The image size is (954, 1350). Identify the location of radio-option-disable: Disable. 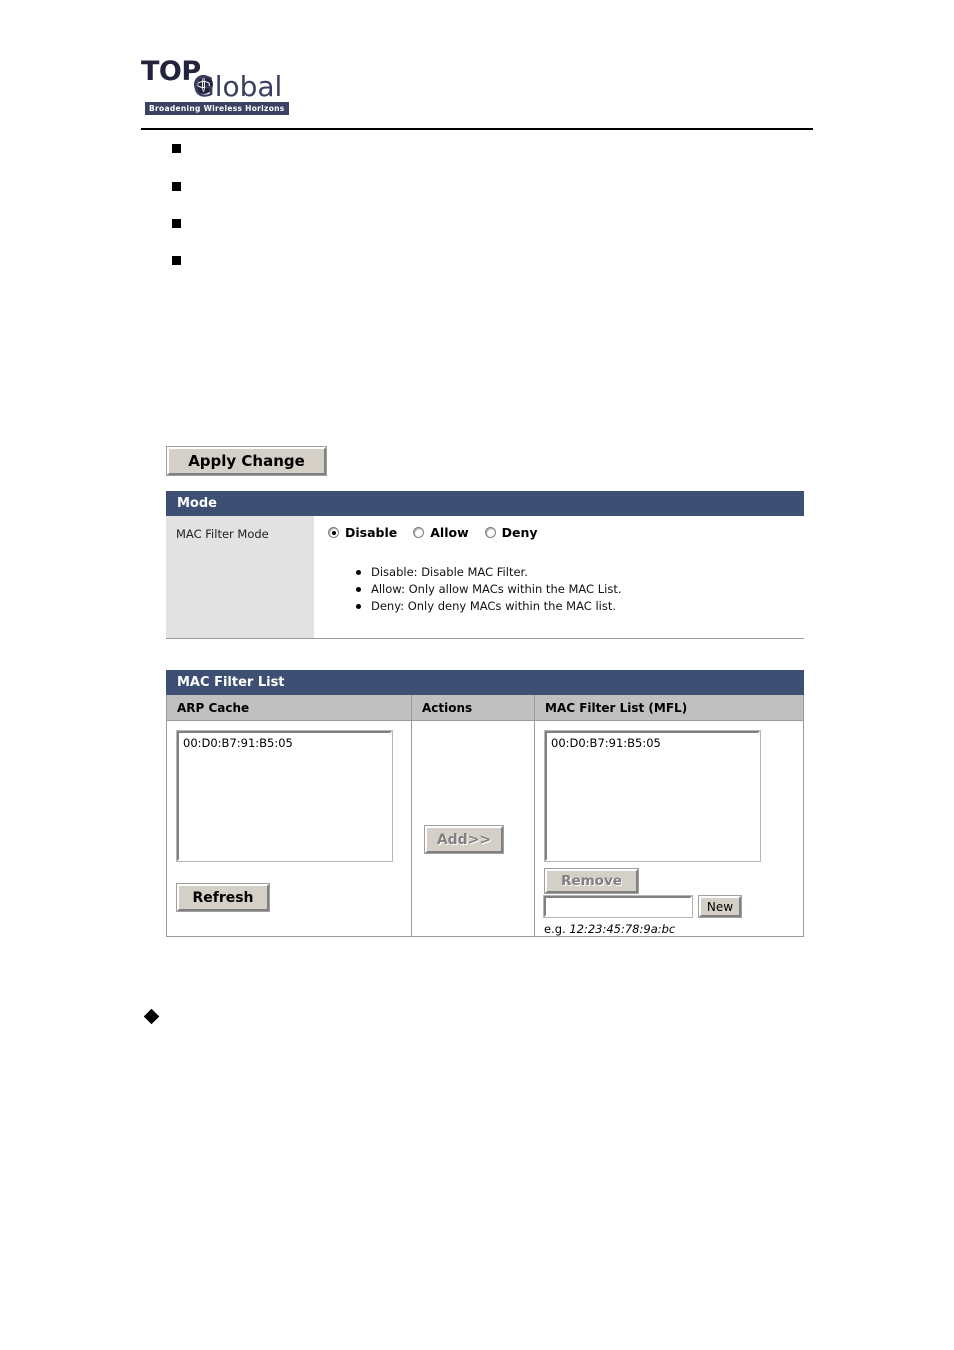
(362, 532).